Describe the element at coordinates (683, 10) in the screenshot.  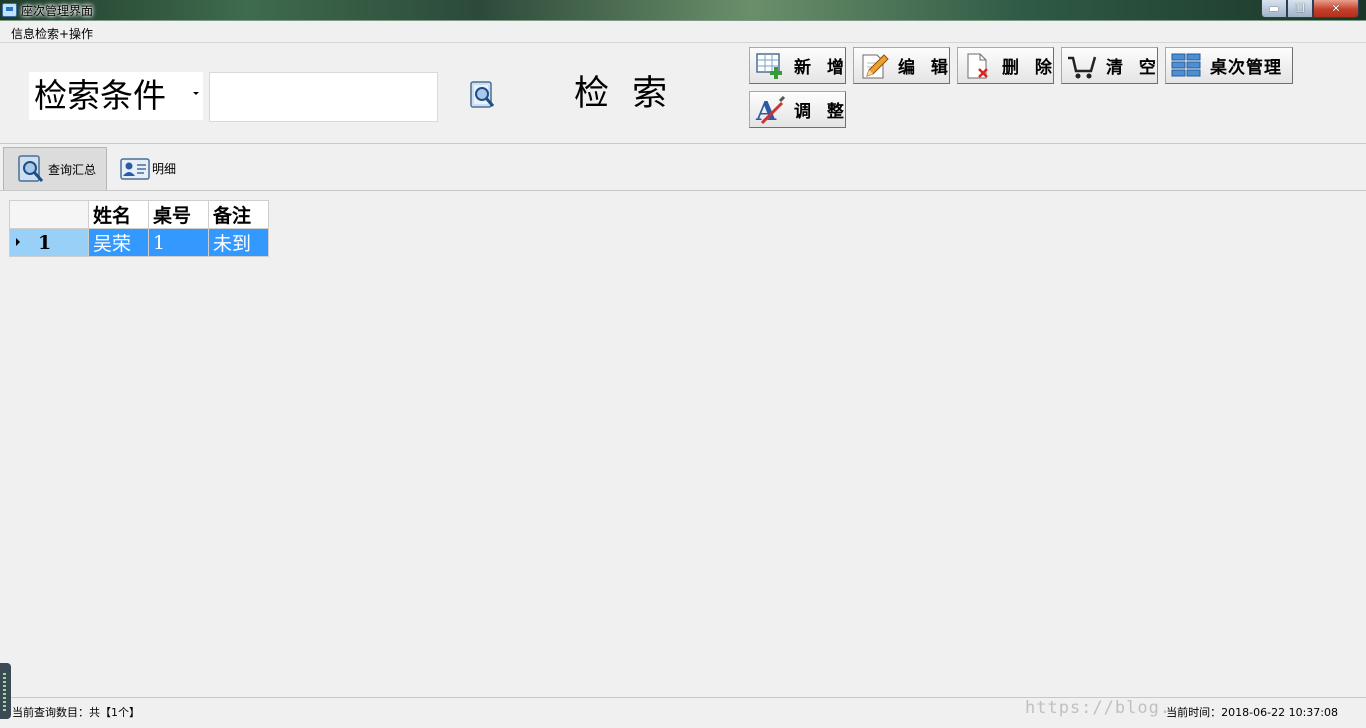
I see `window-titlebar: 座次管理界面 ▬ ❐ ✕` at that location.